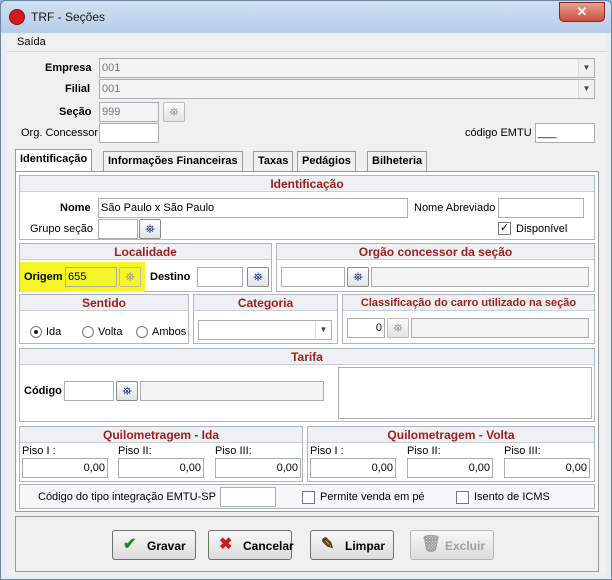 The image size is (612, 580). What do you see at coordinates (36, 332) in the screenshot?
I see `sentido-ida-radio` at bounding box center [36, 332].